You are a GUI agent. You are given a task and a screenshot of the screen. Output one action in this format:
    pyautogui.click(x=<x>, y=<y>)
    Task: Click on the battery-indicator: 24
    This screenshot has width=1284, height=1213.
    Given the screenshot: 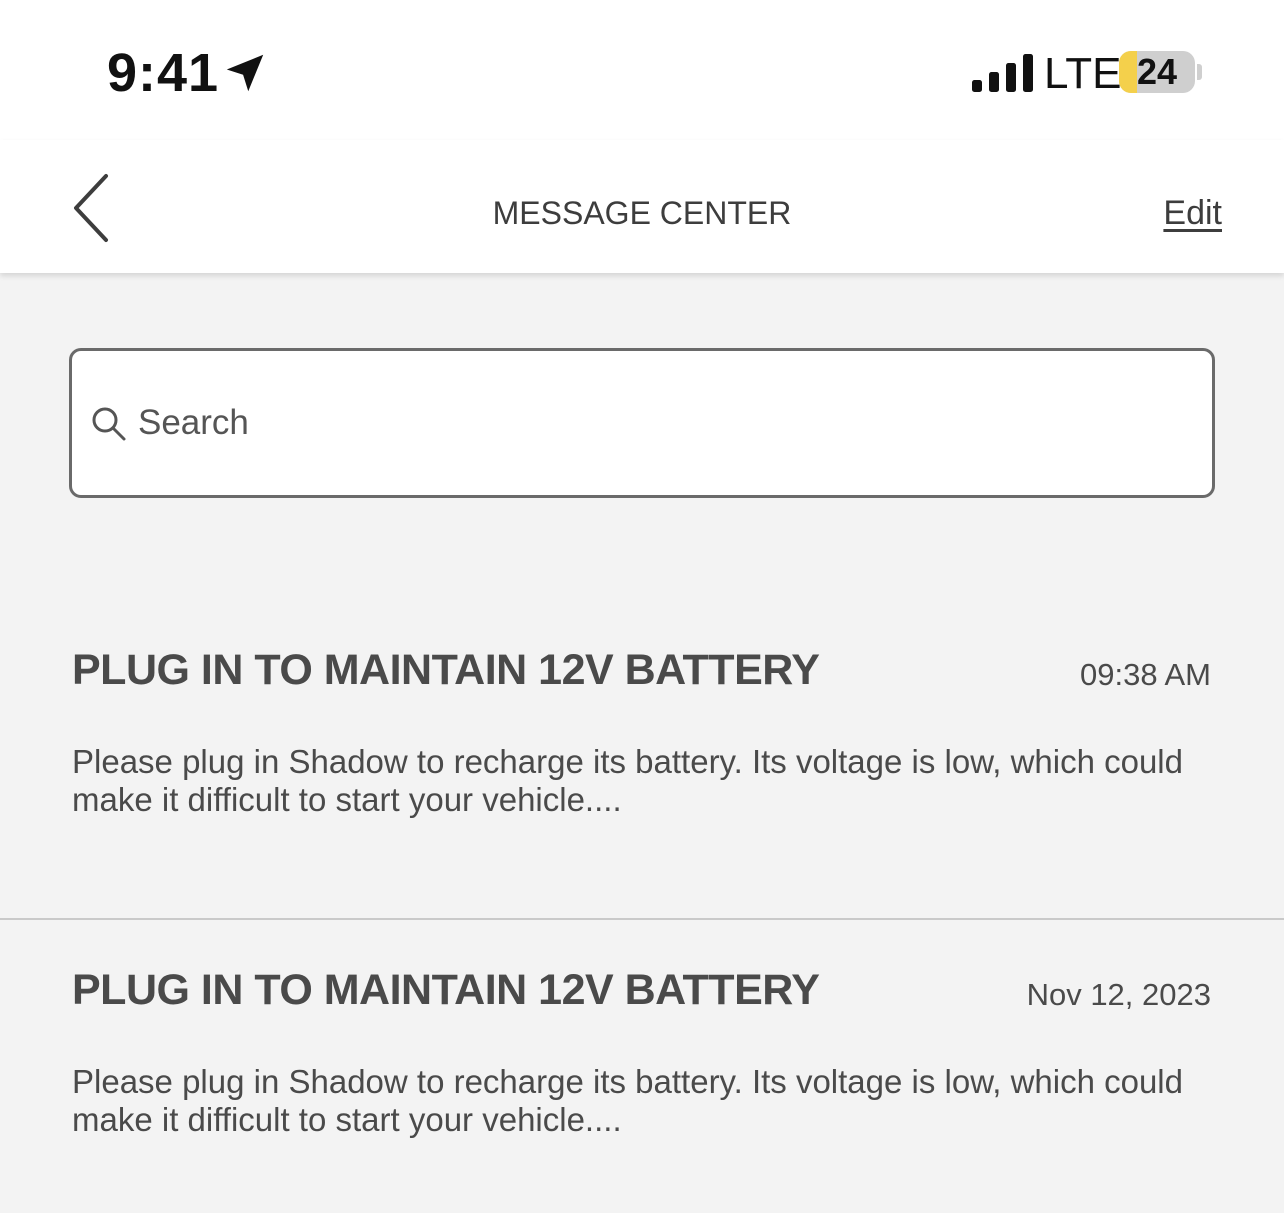 What is the action you would take?
    pyautogui.click(x=1157, y=72)
    